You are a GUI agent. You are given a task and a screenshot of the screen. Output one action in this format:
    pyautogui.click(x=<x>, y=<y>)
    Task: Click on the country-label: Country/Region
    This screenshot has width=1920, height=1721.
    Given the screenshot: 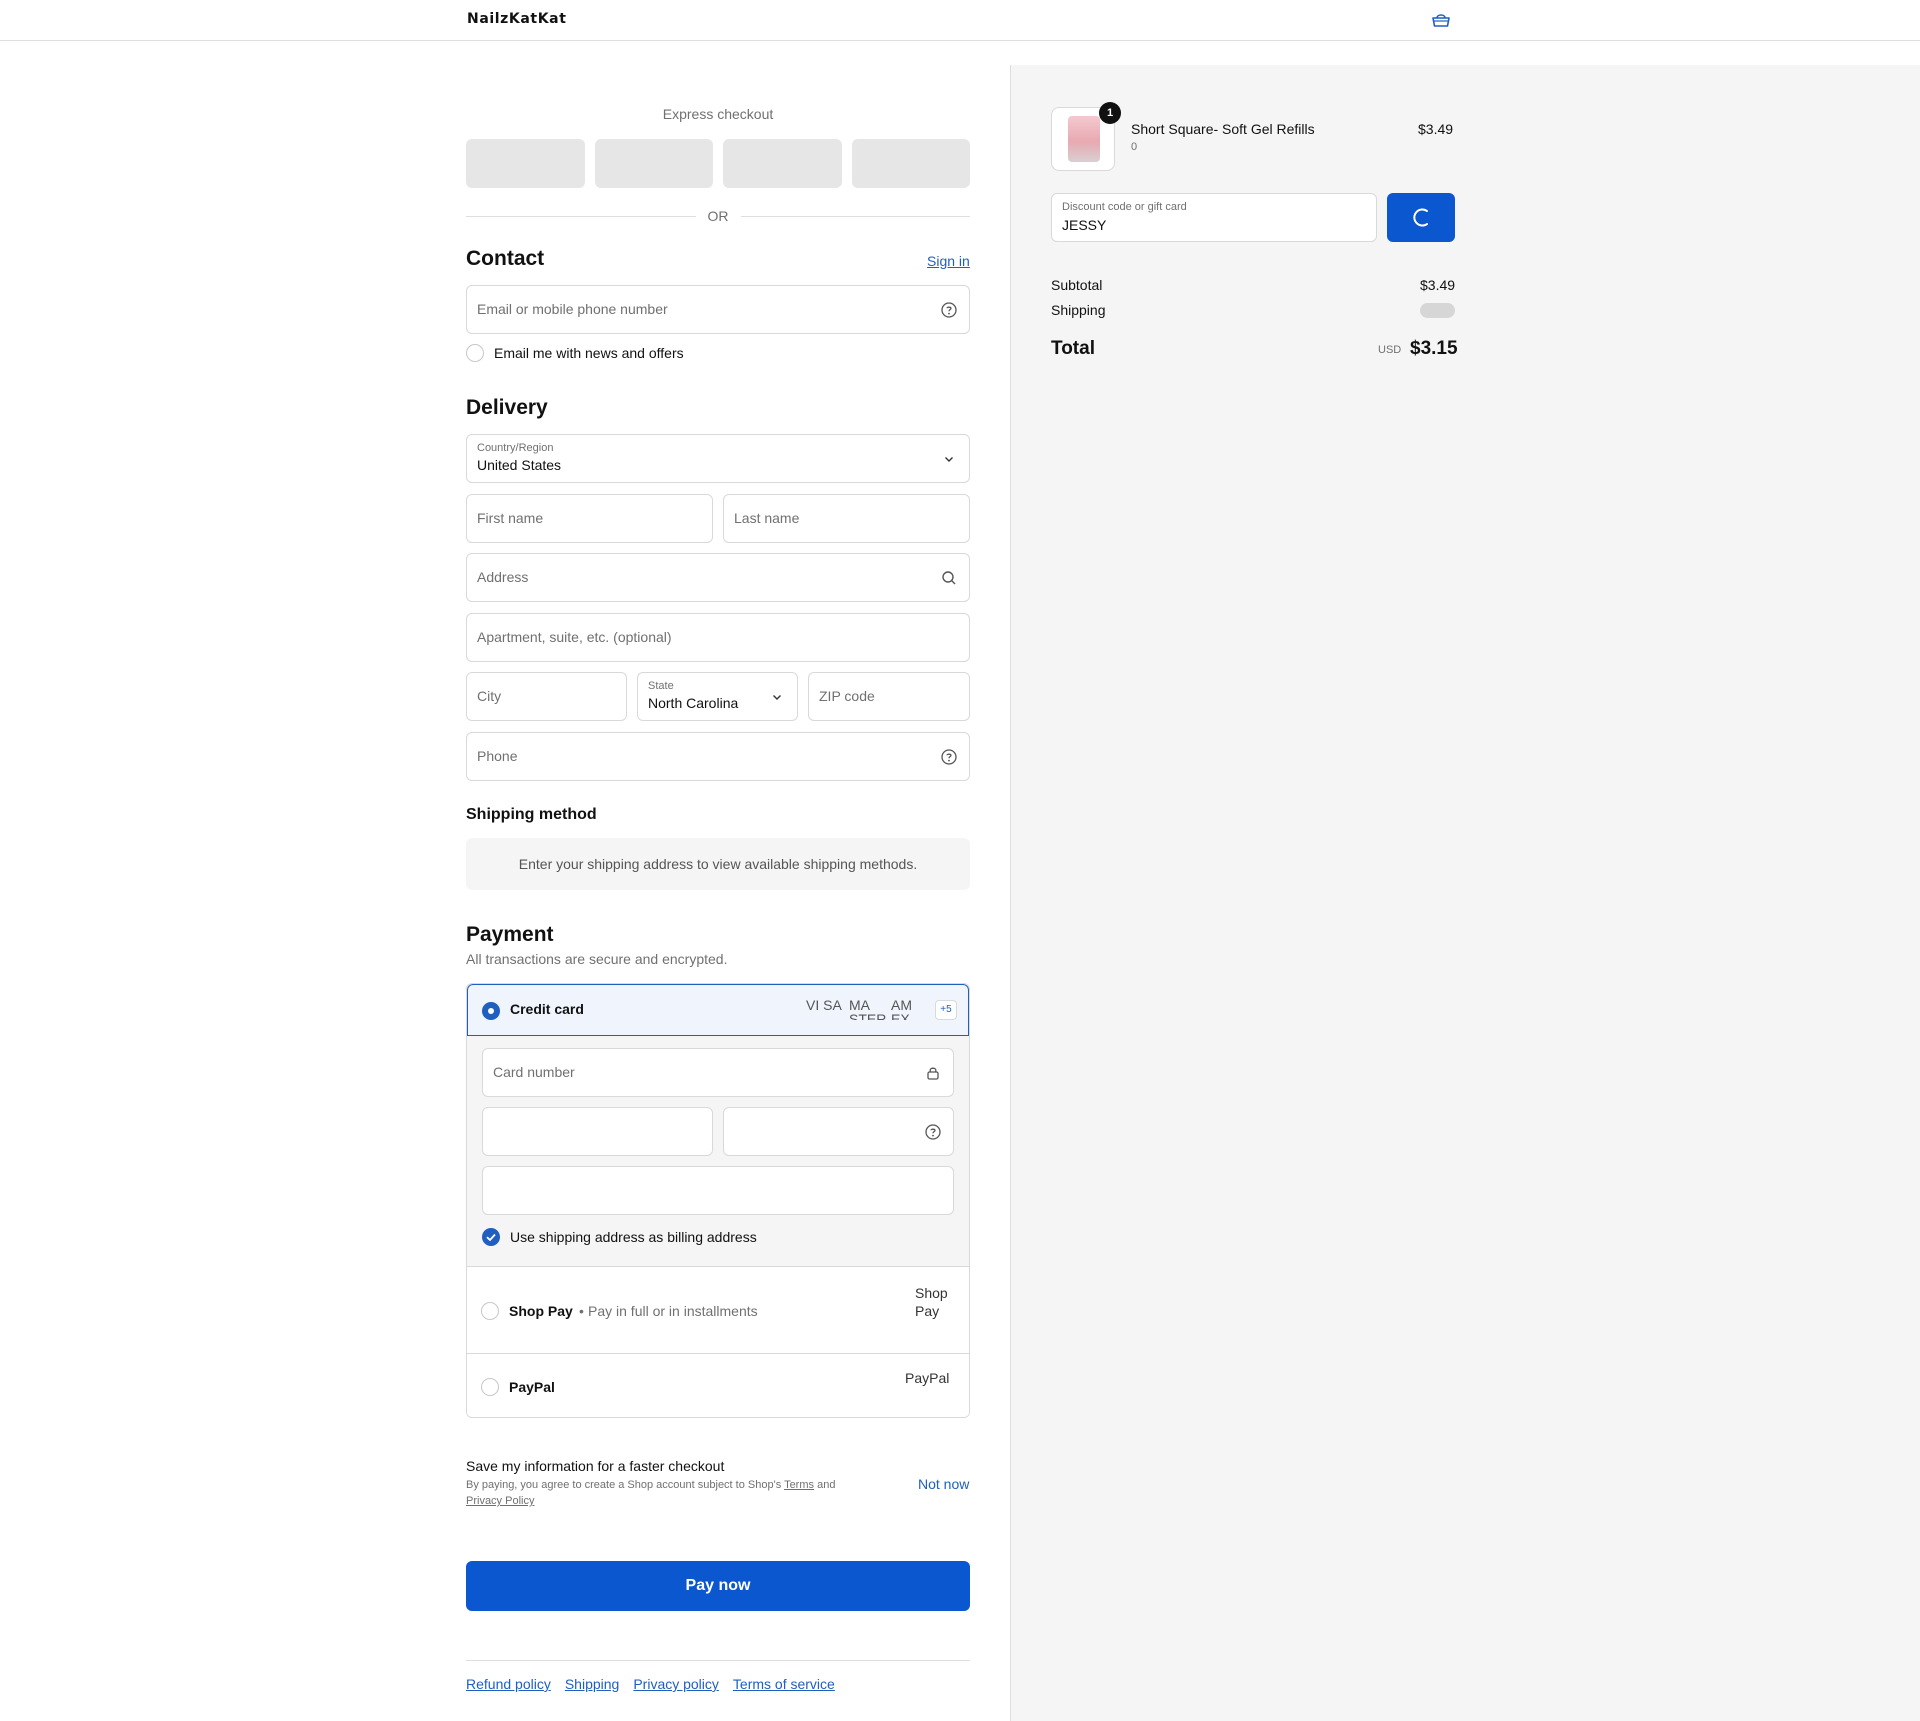 What is the action you would take?
    pyautogui.click(x=515, y=448)
    